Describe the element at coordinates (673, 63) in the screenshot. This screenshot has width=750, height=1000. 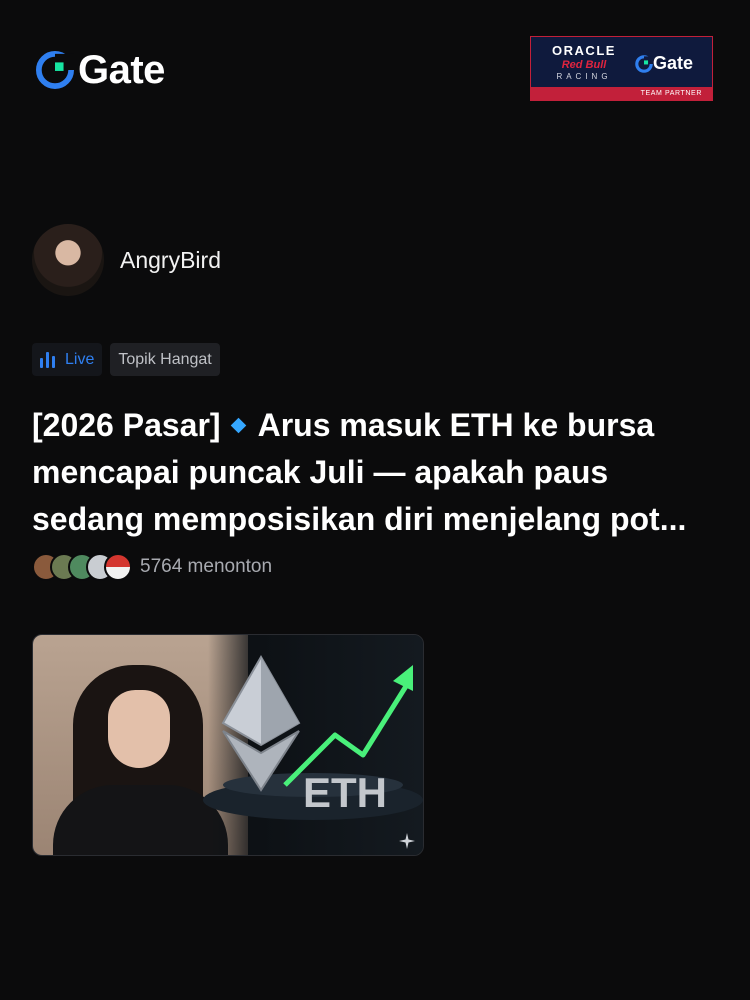
I see `partner-gate-text: Gate` at that location.